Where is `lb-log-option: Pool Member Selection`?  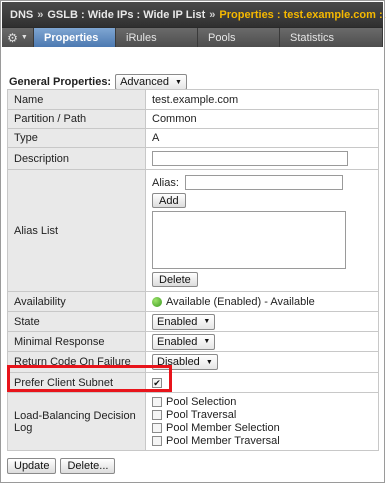 lb-log-option: Pool Member Selection is located at coordinates (265, 428).